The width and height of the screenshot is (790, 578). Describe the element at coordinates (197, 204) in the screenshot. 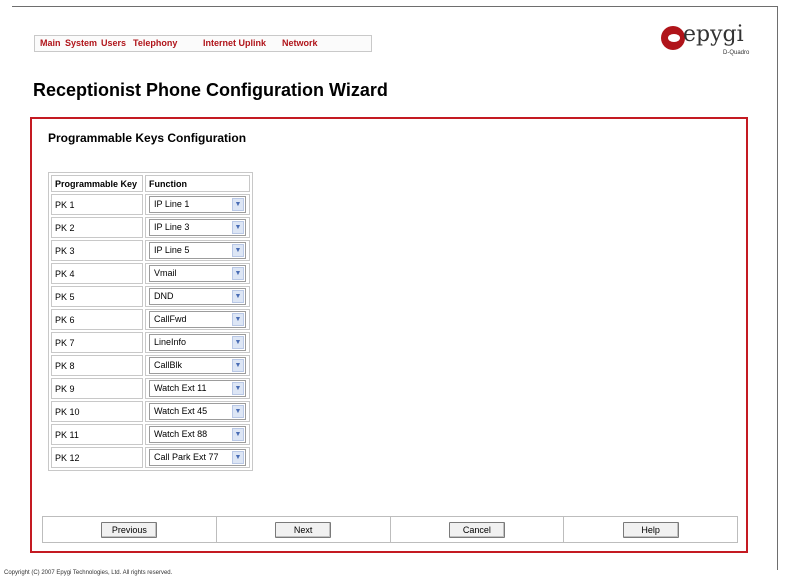

I see `function-select: IP Line 1 ▼` at that location.